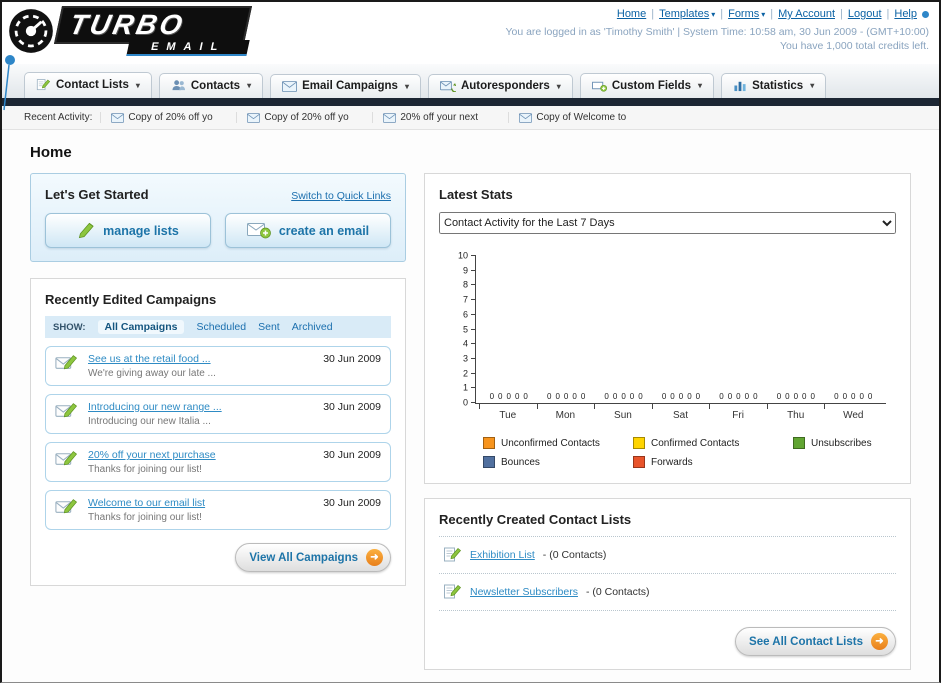 Image resolution: width=941 pixels, height=683 pixels. What do you see at coordinates (743, 14) in the screenshot?
I see `header-link-forms: Forms` at bounding box center [743, 14].